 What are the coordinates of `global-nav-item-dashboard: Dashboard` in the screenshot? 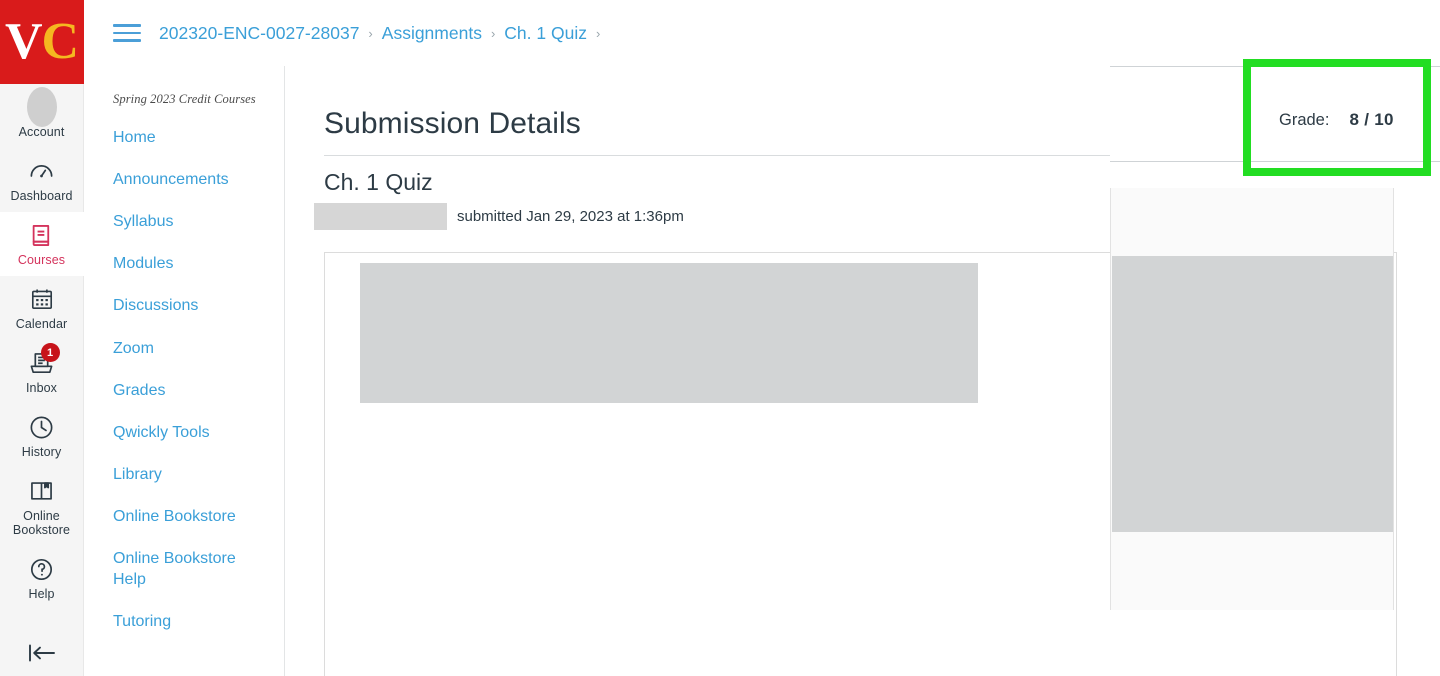 It's located at (42, 180).